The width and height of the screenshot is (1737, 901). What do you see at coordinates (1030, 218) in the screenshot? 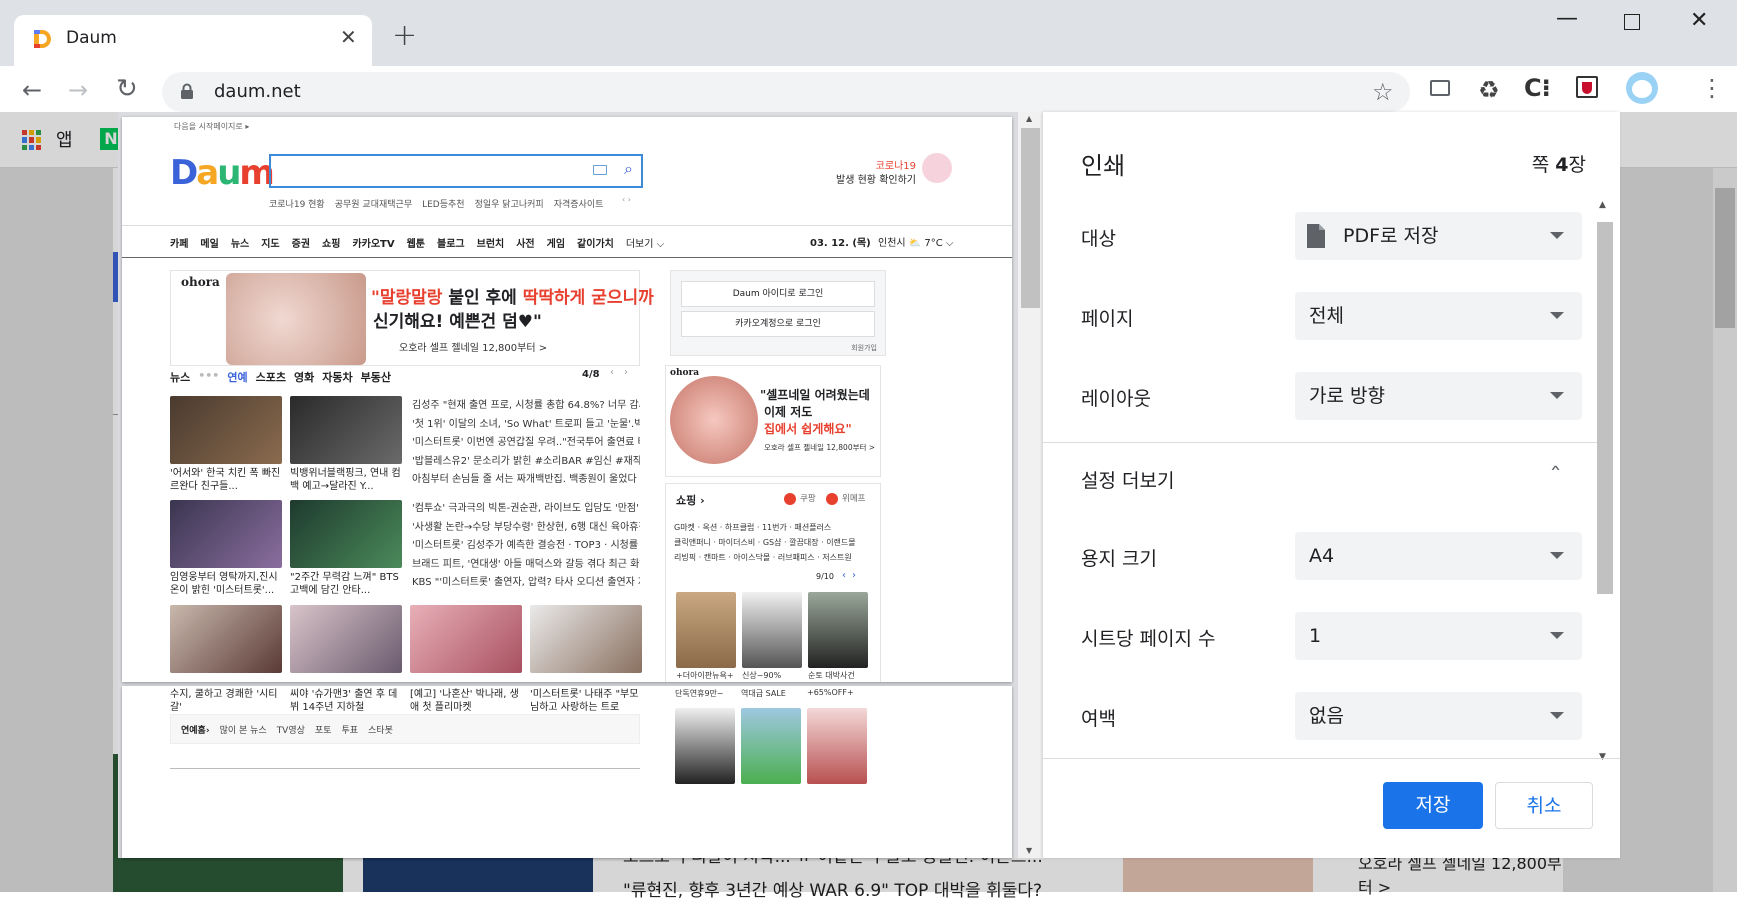
I see `preview-scroll-thumb` at bounding box center [1030, 218].